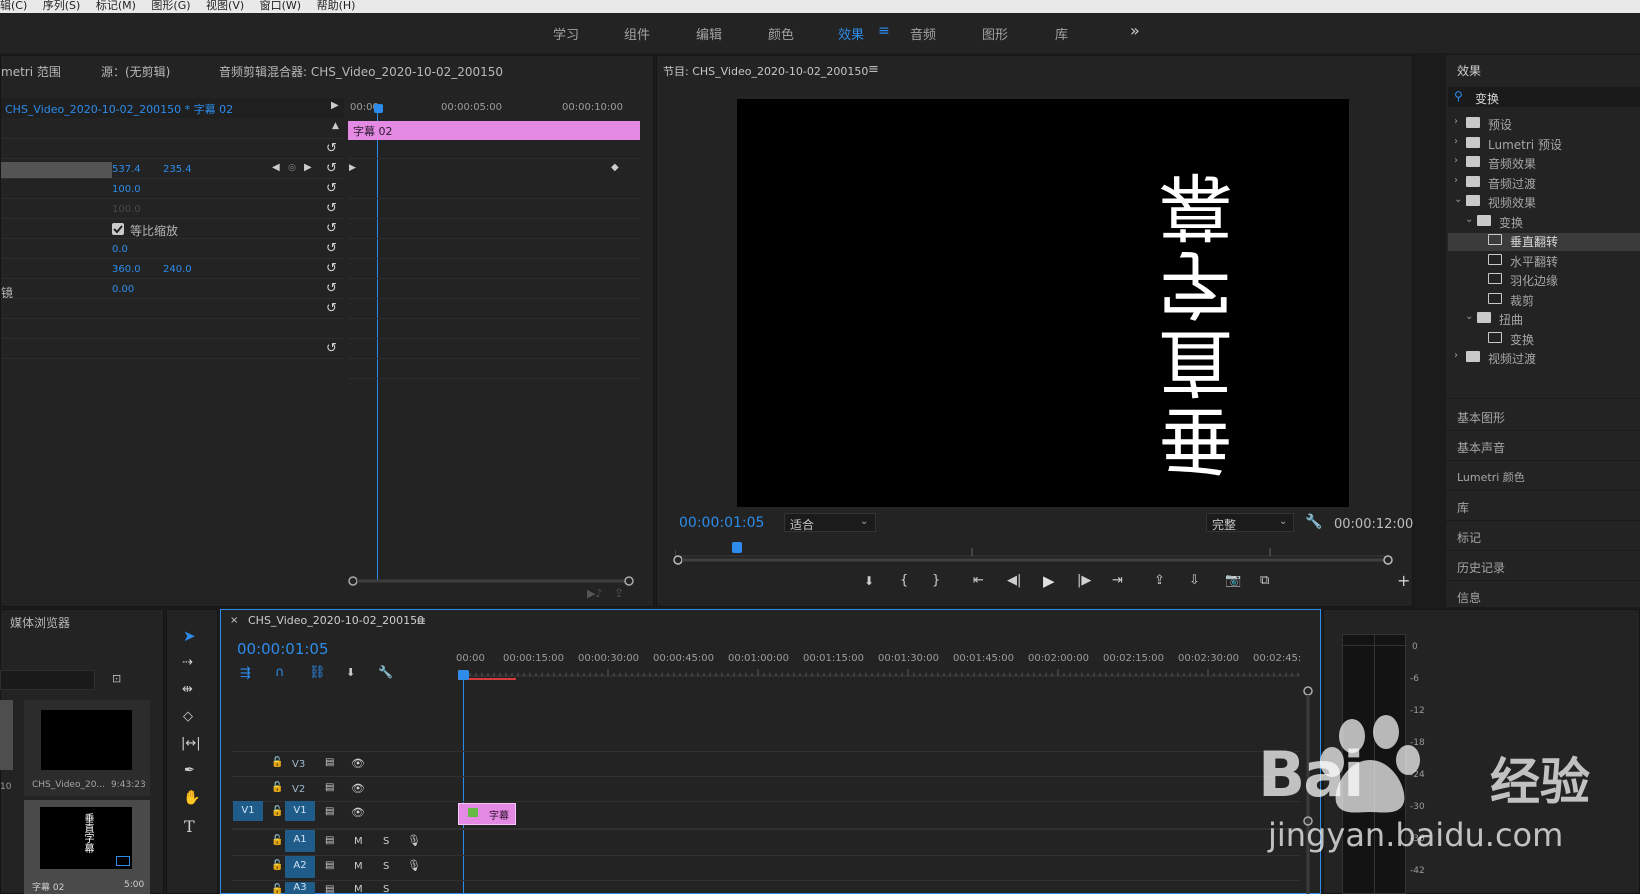  What do you see at coordinates (126, 269) in the screenshot?
I see `anchor-x-value: 360.0` at bounding box center [126, 269].